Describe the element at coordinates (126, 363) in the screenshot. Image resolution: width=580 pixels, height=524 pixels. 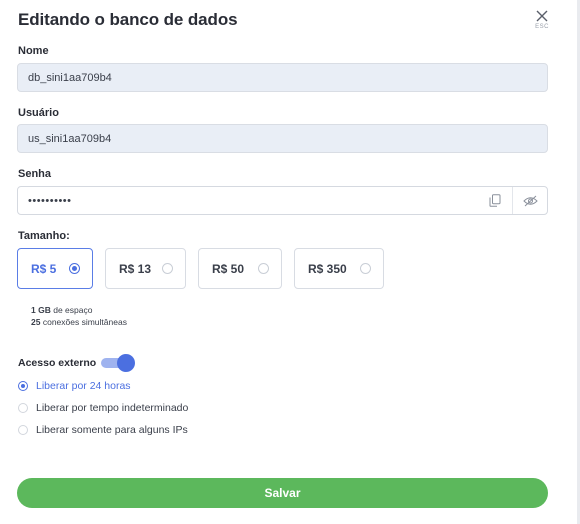
I see `toggle-knob` at that location.